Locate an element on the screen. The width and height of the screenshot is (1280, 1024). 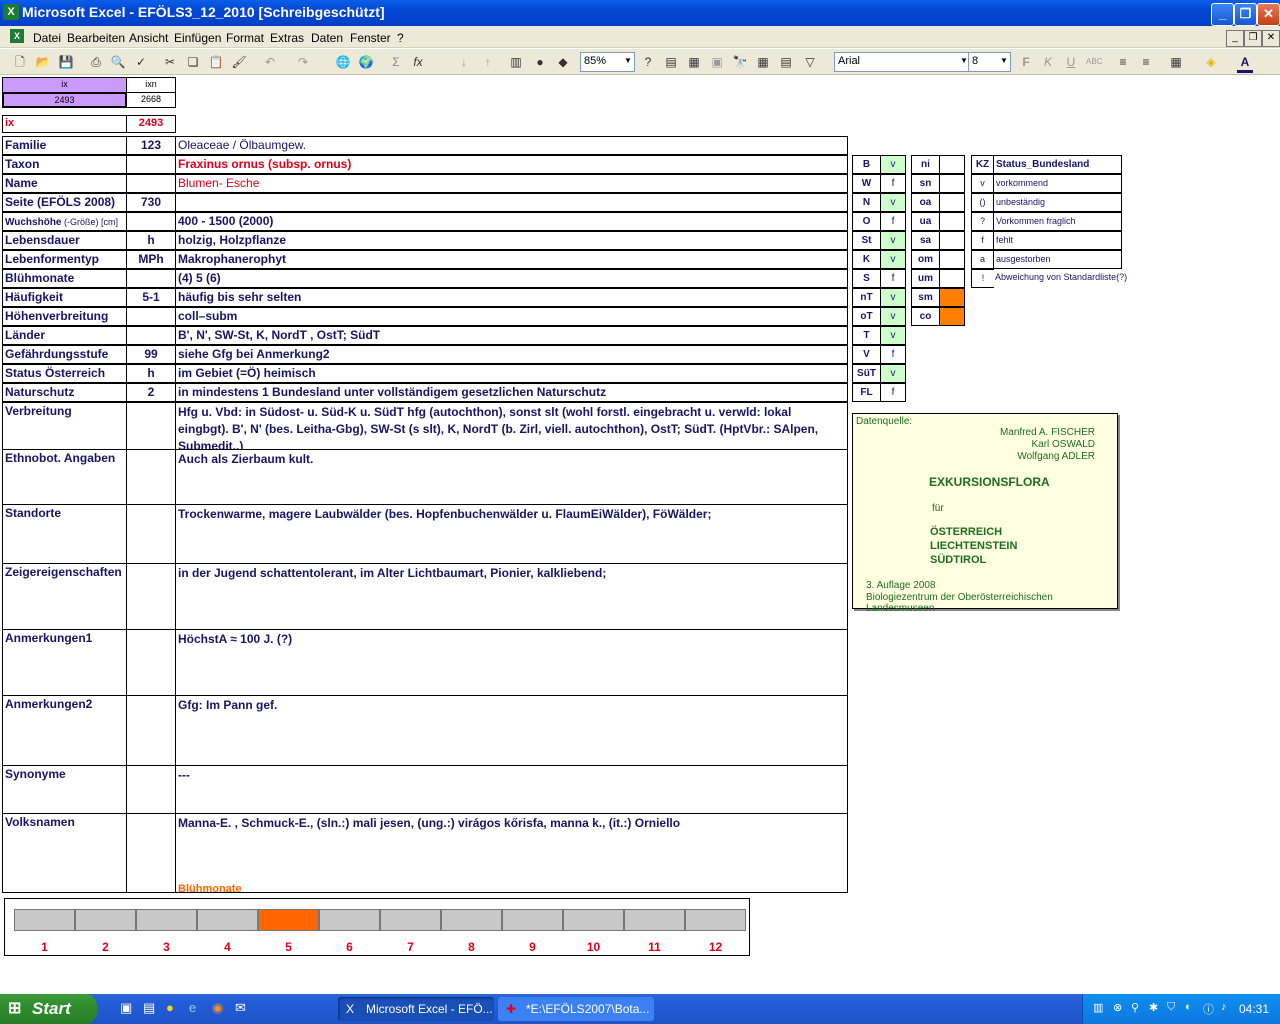
row-label: Gefährdungsstufe is located at coordinates (64, 354).